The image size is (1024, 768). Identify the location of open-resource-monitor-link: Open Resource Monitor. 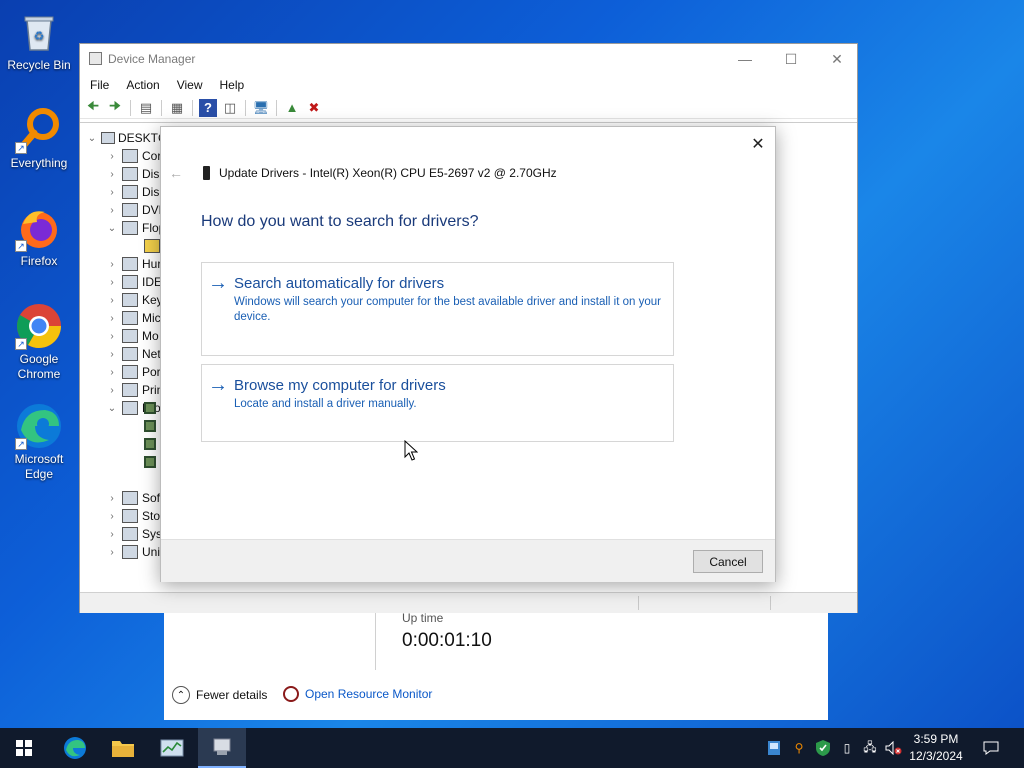
(357, 694).